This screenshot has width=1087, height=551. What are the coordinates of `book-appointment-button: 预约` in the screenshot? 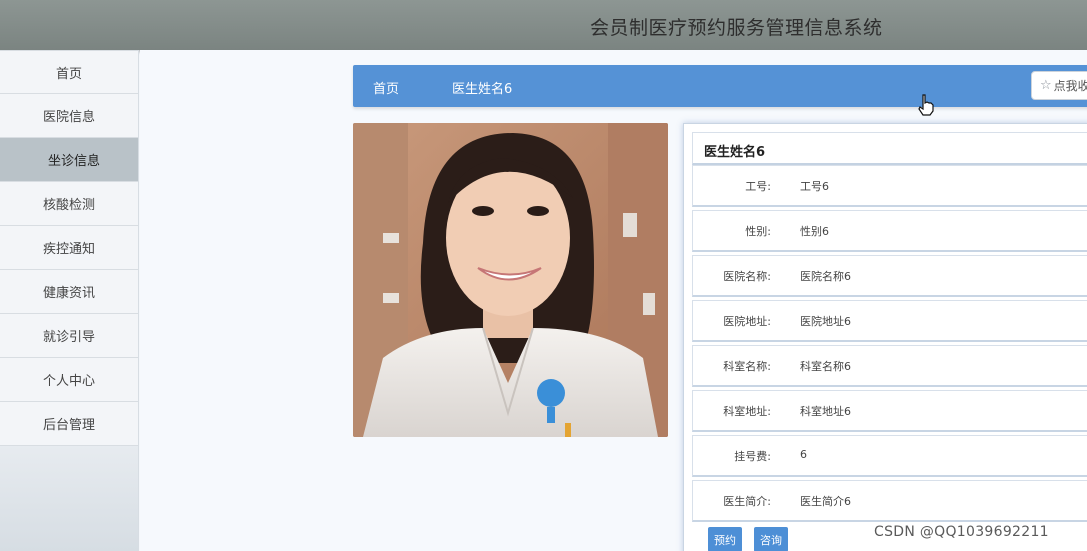 It's located at (725, 539).